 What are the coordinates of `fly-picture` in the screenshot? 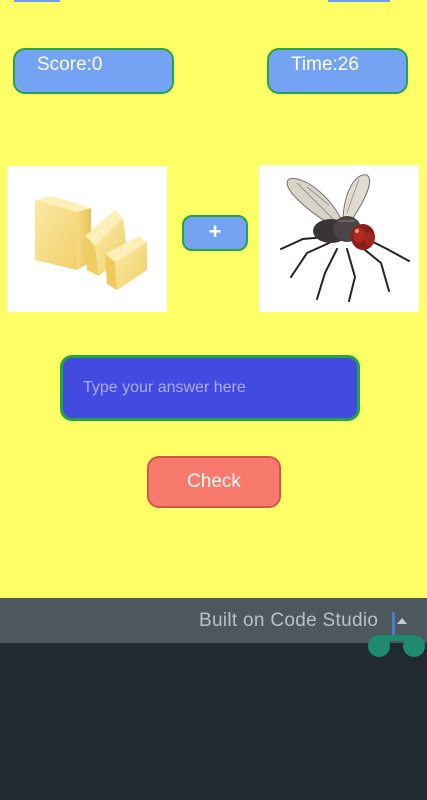 It's located at (345, 238).